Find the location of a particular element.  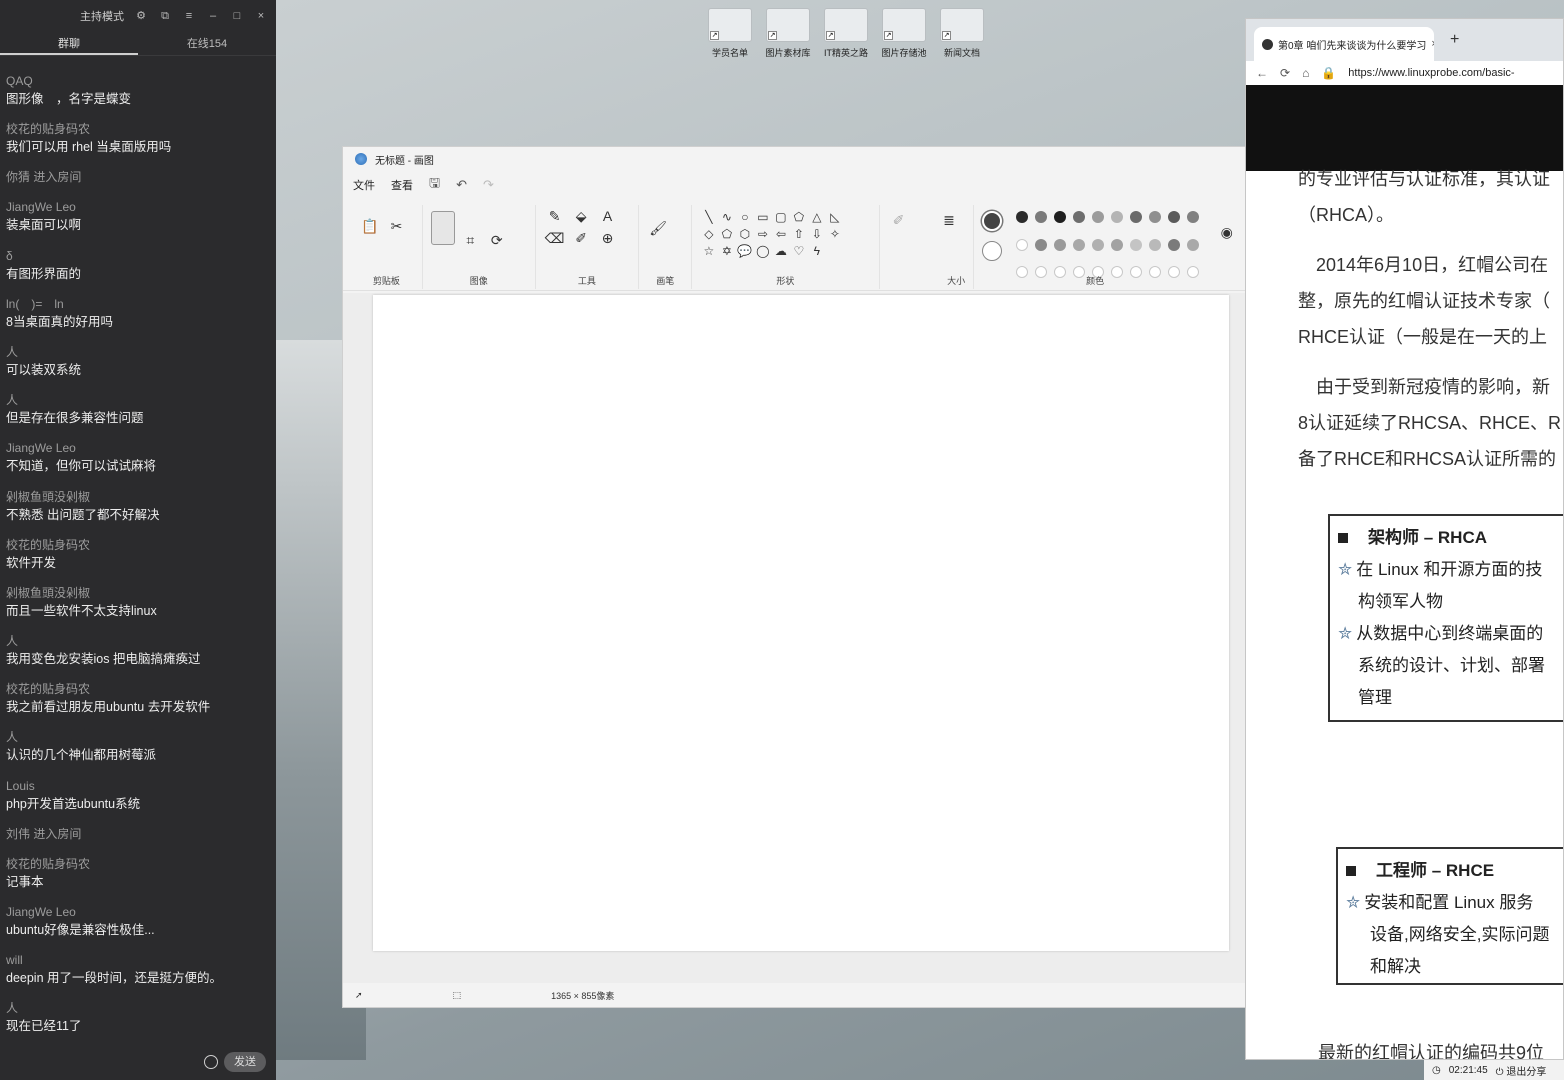

rectangle-icon: ▭ is located at coordinates (762, 217).